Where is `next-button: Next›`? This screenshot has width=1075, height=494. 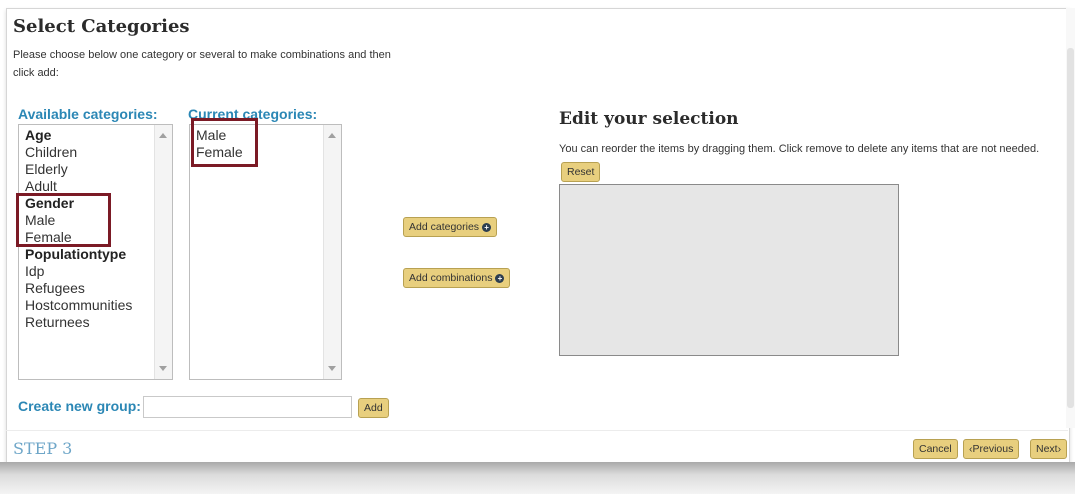 next-button: Next› is located at coordinates (1049, 449).